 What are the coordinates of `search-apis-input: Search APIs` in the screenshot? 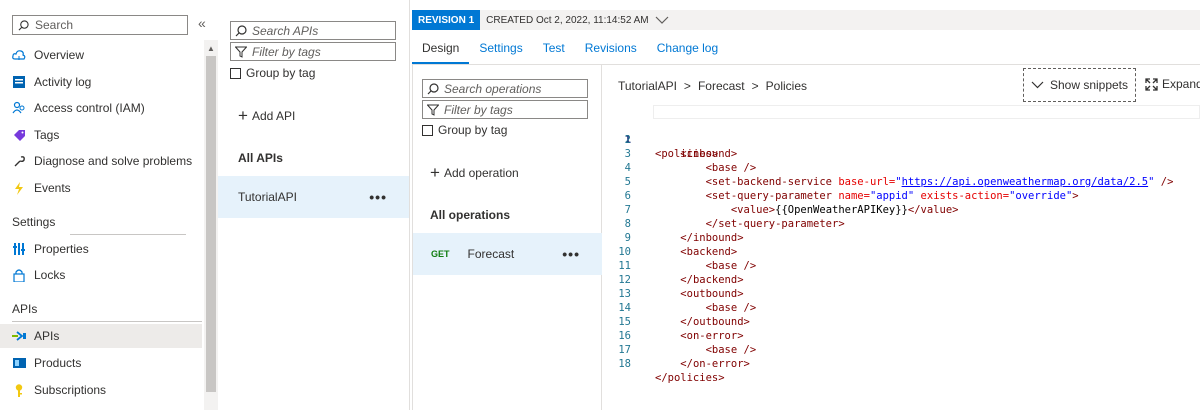 It's located at (313, 30).